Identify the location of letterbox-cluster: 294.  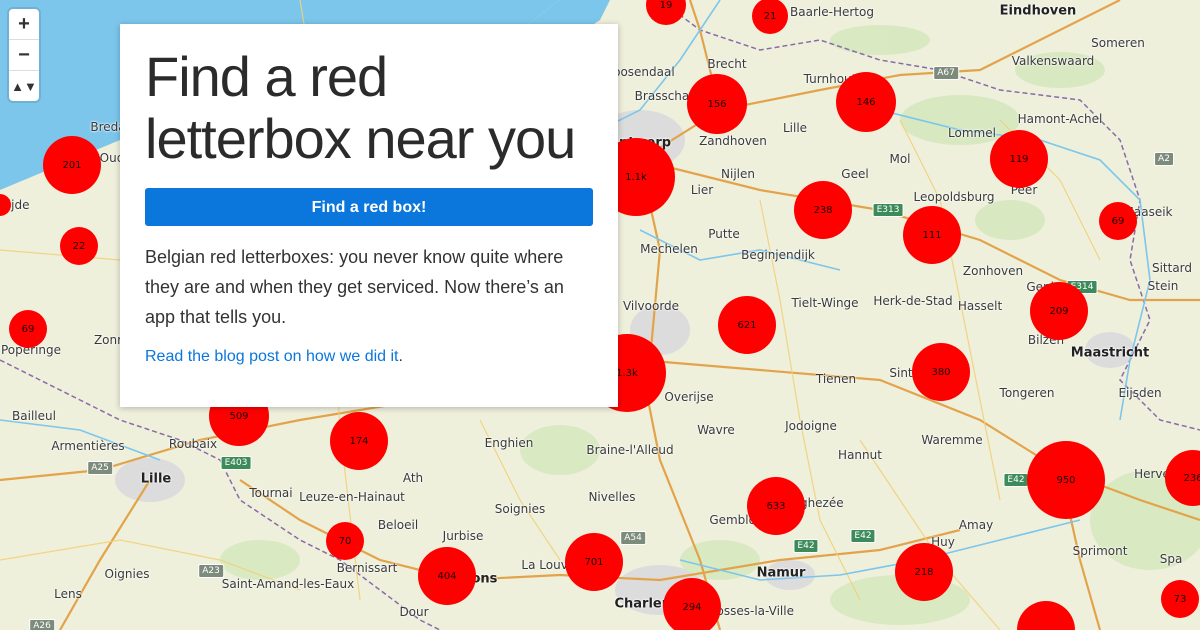
(692, 604).